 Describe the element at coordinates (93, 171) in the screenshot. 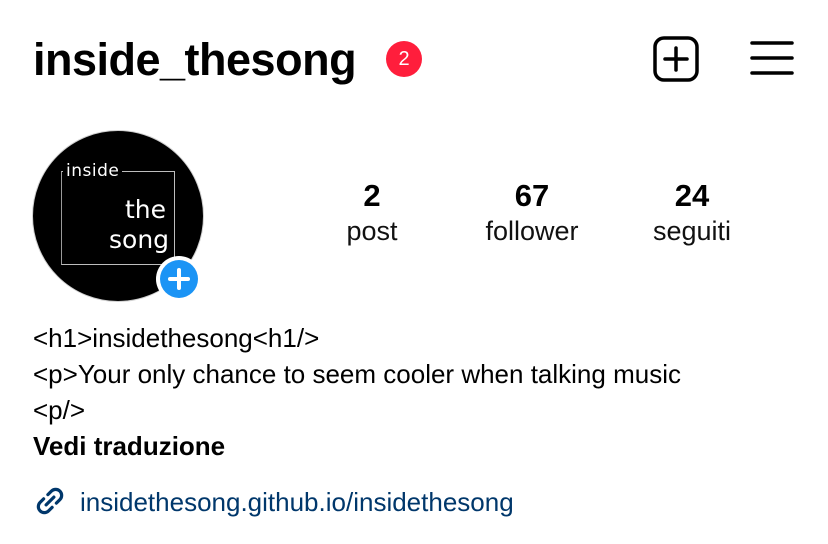

I see `logo-text-inside: inside` at that location.